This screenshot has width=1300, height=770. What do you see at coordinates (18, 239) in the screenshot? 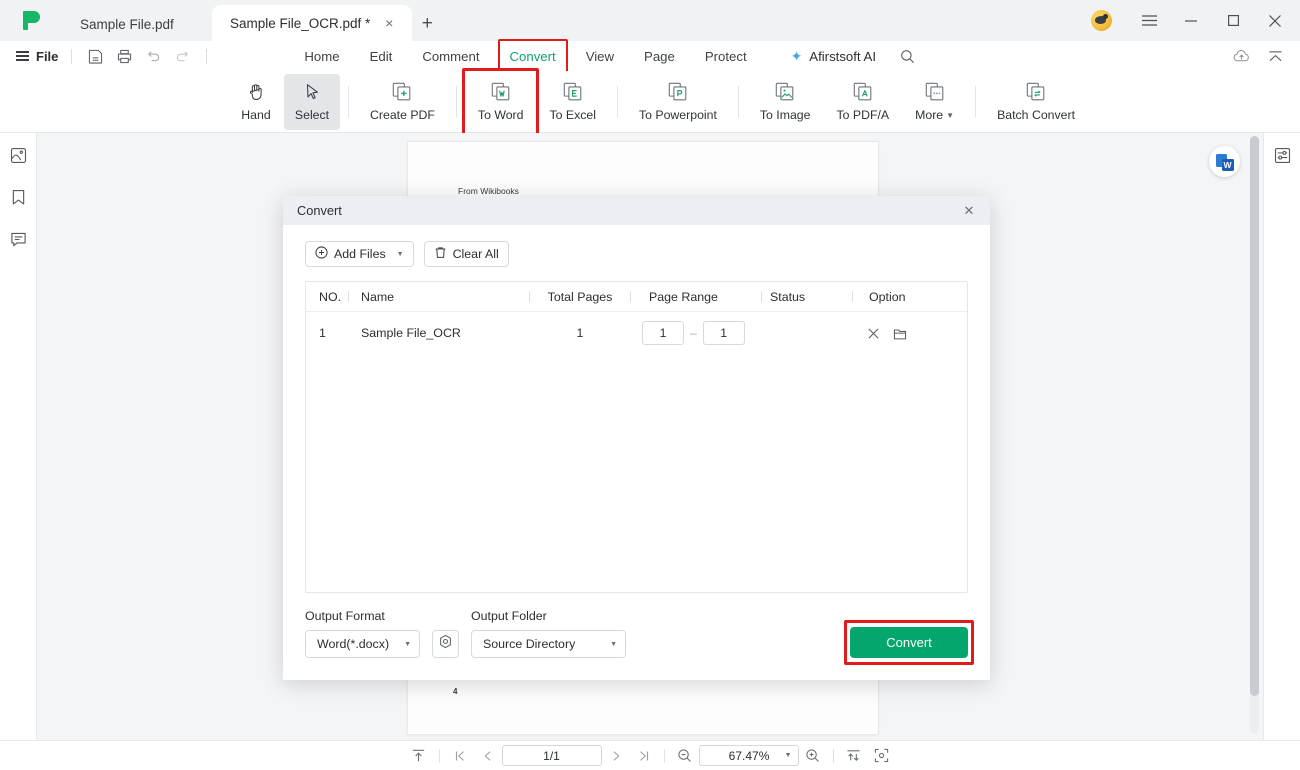
I see `comment-icon` at bounding box center [18, 239].